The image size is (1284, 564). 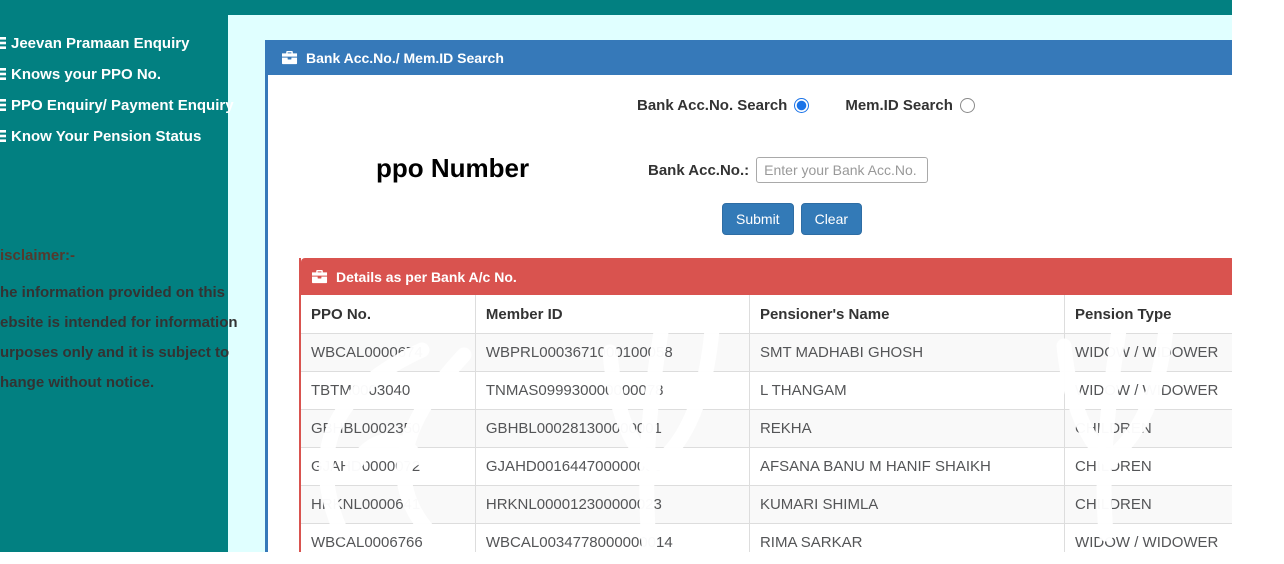 I want to click on cell-pensioner-name: RIMA SARKAR, so click(x=907, y=537).